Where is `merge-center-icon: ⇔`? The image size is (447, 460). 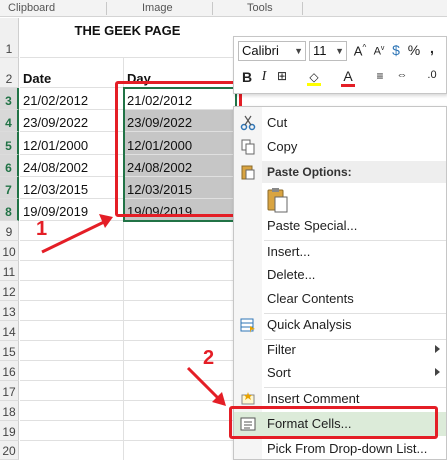
merge-center-icon: ⇔ is located at coordinates (402, 75).